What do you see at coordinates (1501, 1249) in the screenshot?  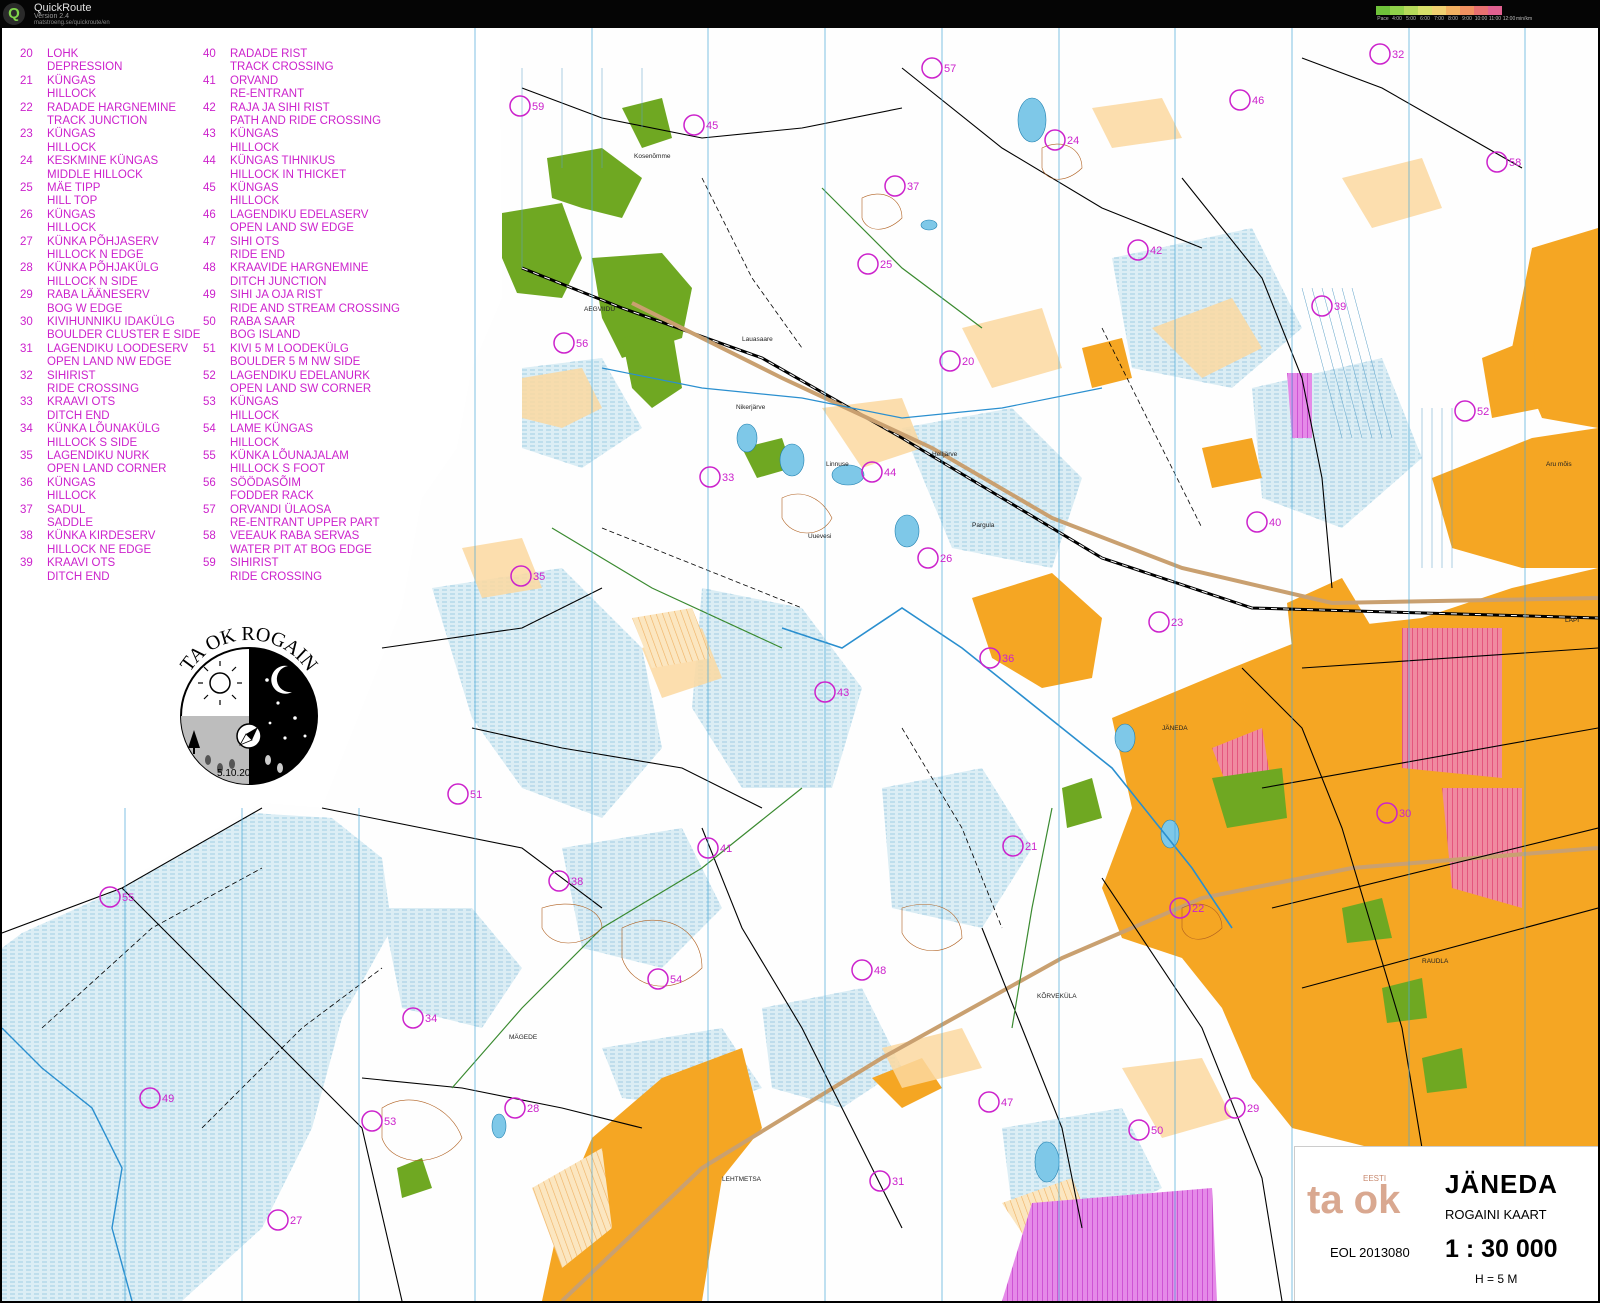 I see `map-scale: 1 : 30 000` at bounding box center [1501, 1249].